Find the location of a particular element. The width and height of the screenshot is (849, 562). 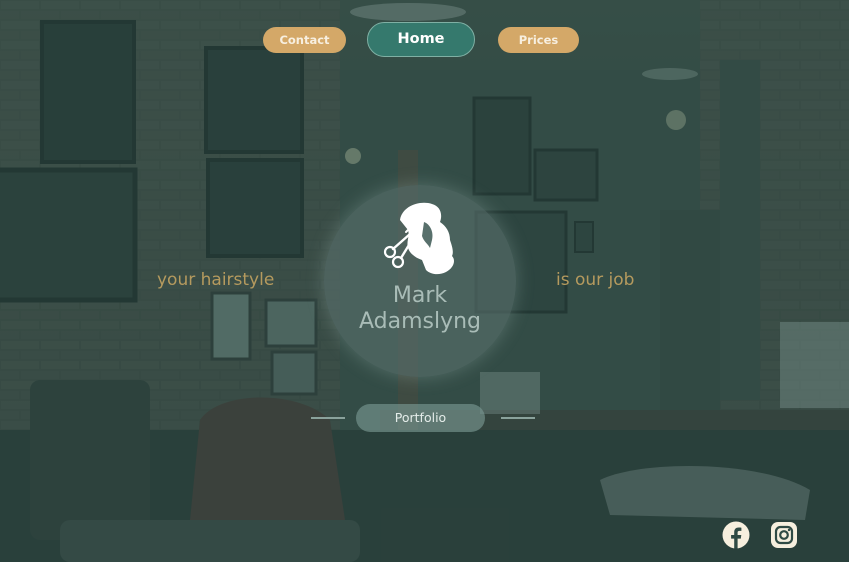

instagram-icon is located at coordinates (784, 535).